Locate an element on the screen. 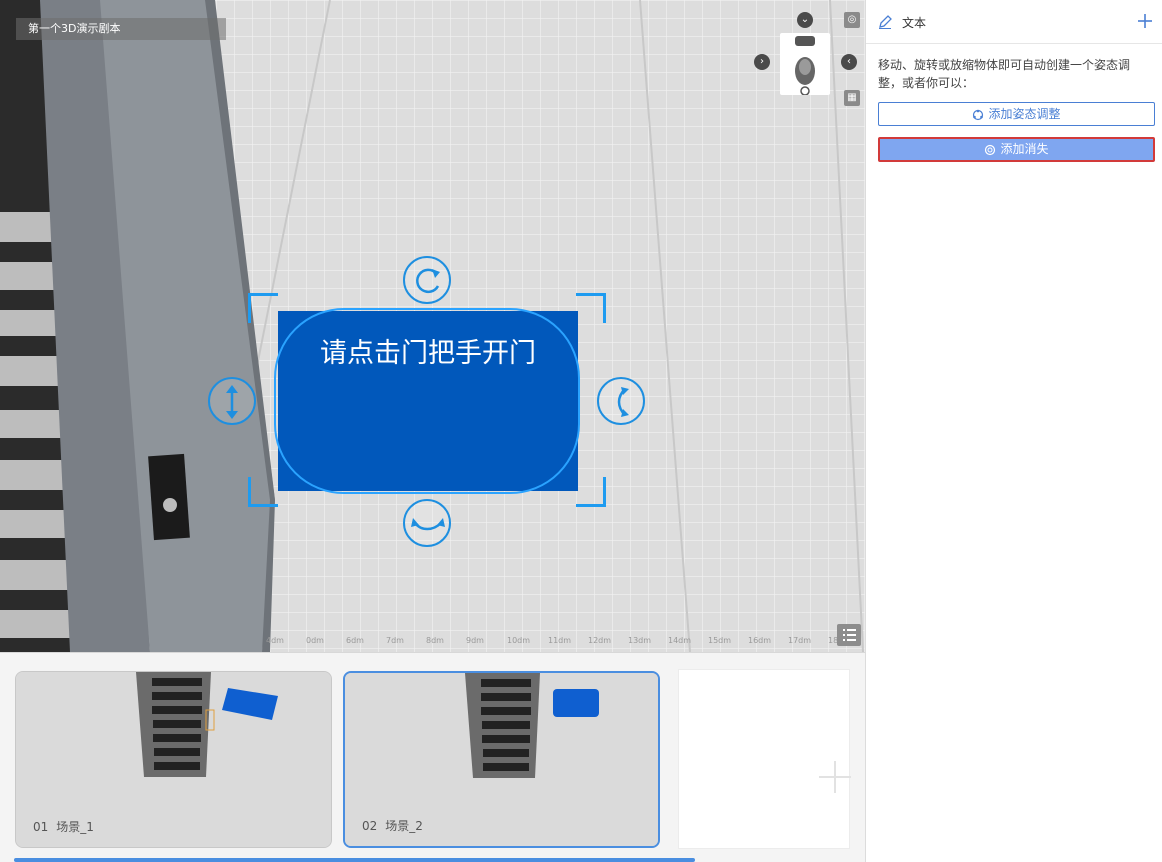 The image size is (1162, 862). ruler-tick: 12dm is located at coordinates (600, 640).